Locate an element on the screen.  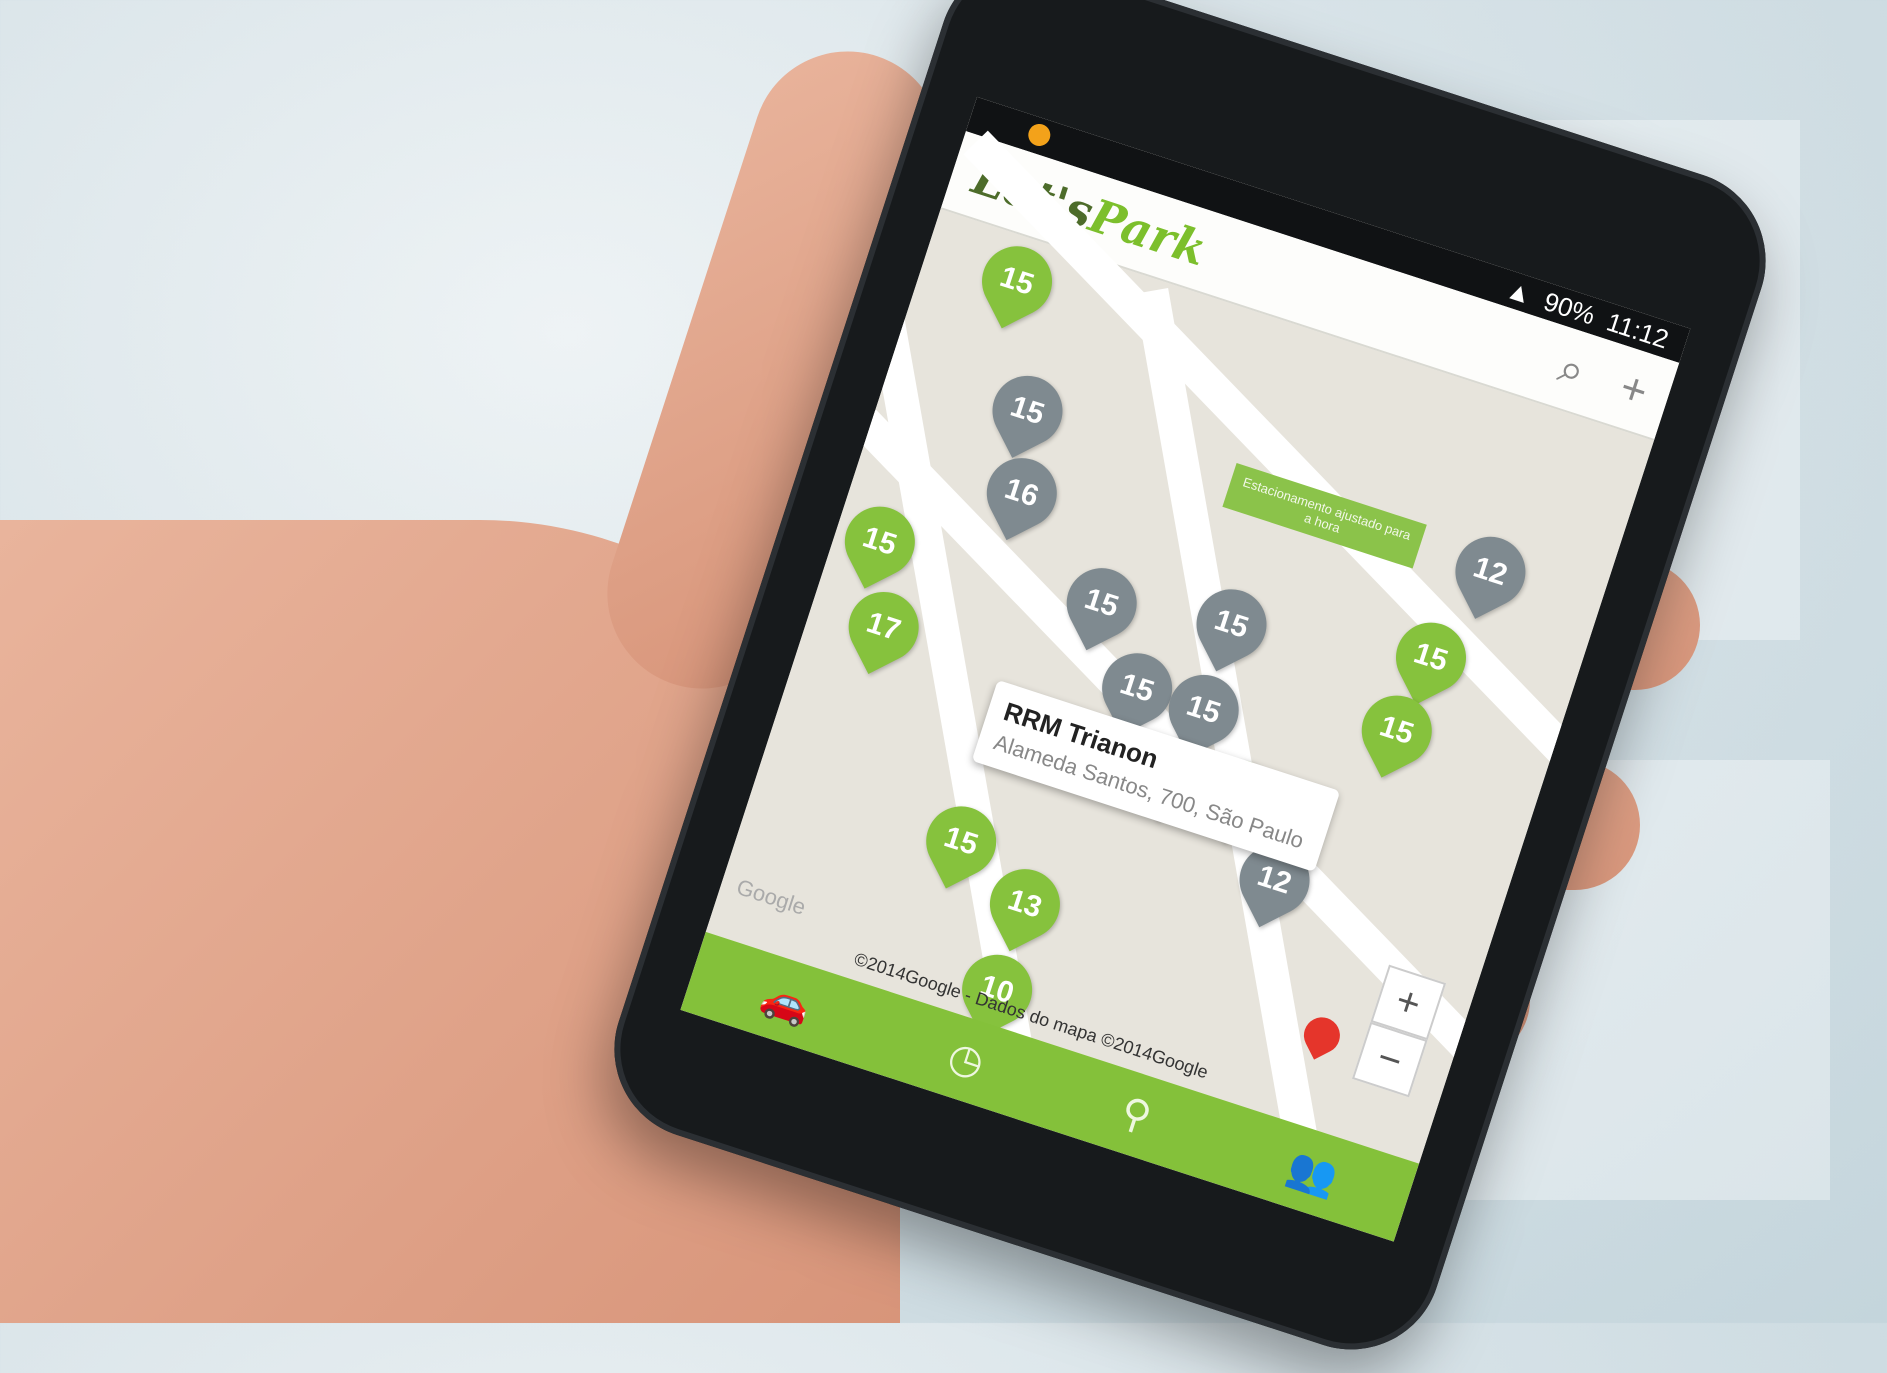
google-watermark: Google is located at coordinates (771, 897).